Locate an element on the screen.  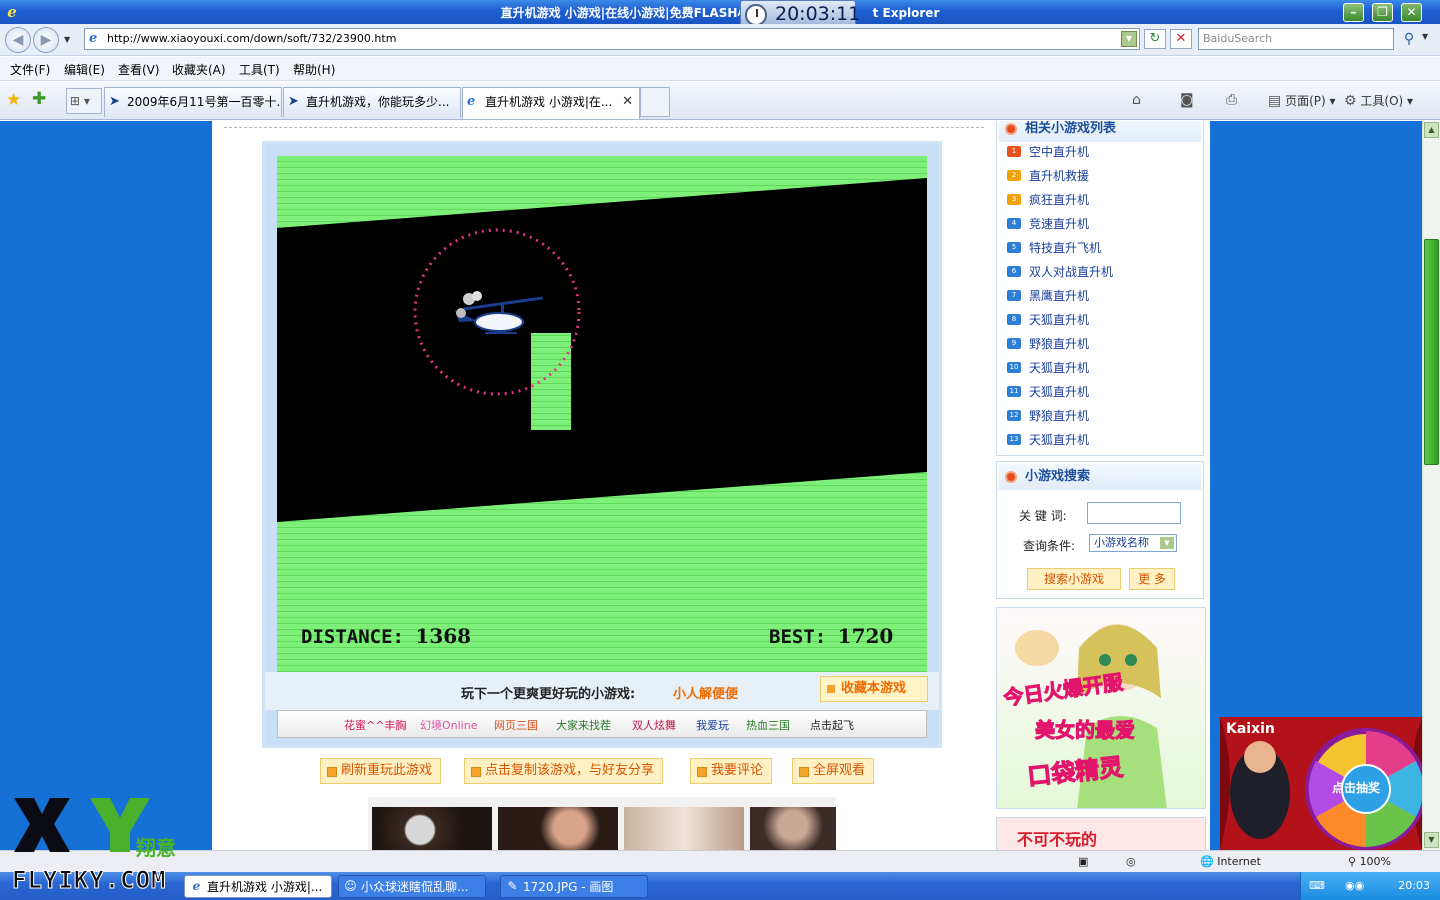
share-button: 点击复制该游戏，与好友分享 is located at coordinates (564, 771).